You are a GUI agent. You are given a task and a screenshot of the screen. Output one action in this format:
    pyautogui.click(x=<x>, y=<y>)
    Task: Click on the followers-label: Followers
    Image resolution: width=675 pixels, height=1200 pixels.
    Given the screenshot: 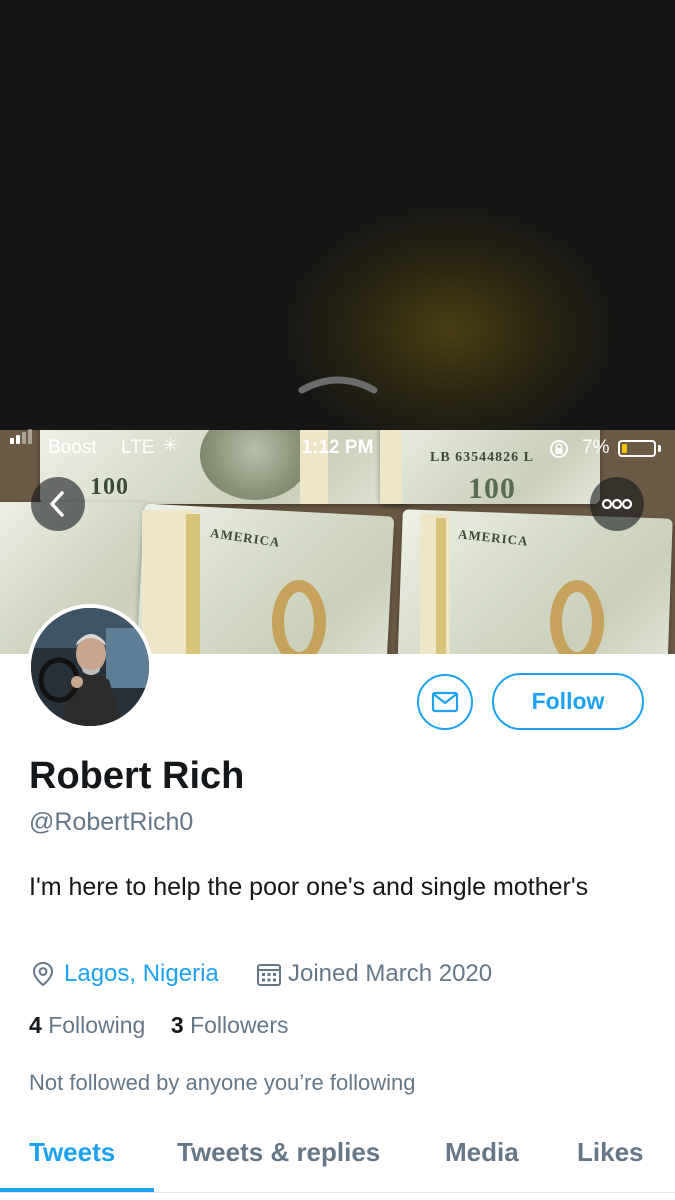 What is the action you would take?
    pyautogui.click(x=239, y=1025)
    